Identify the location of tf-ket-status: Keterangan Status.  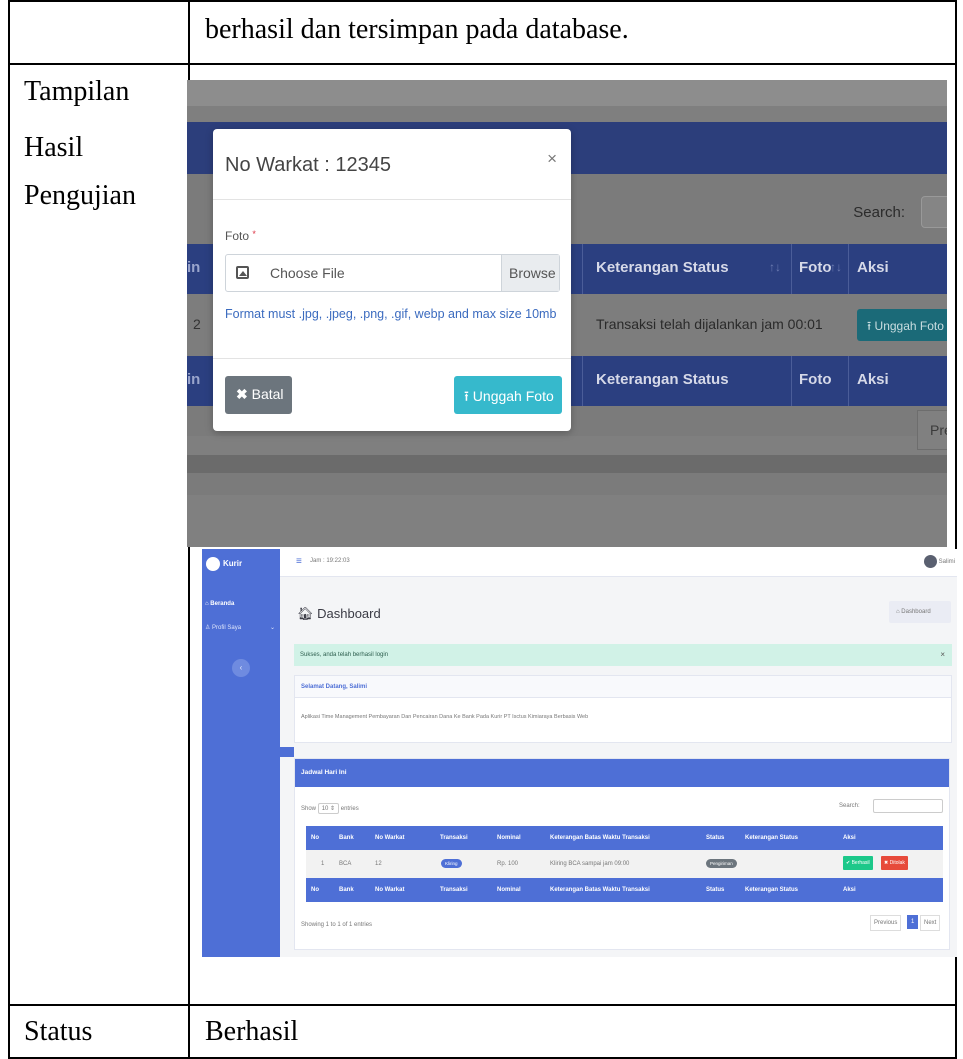
(772, 890).